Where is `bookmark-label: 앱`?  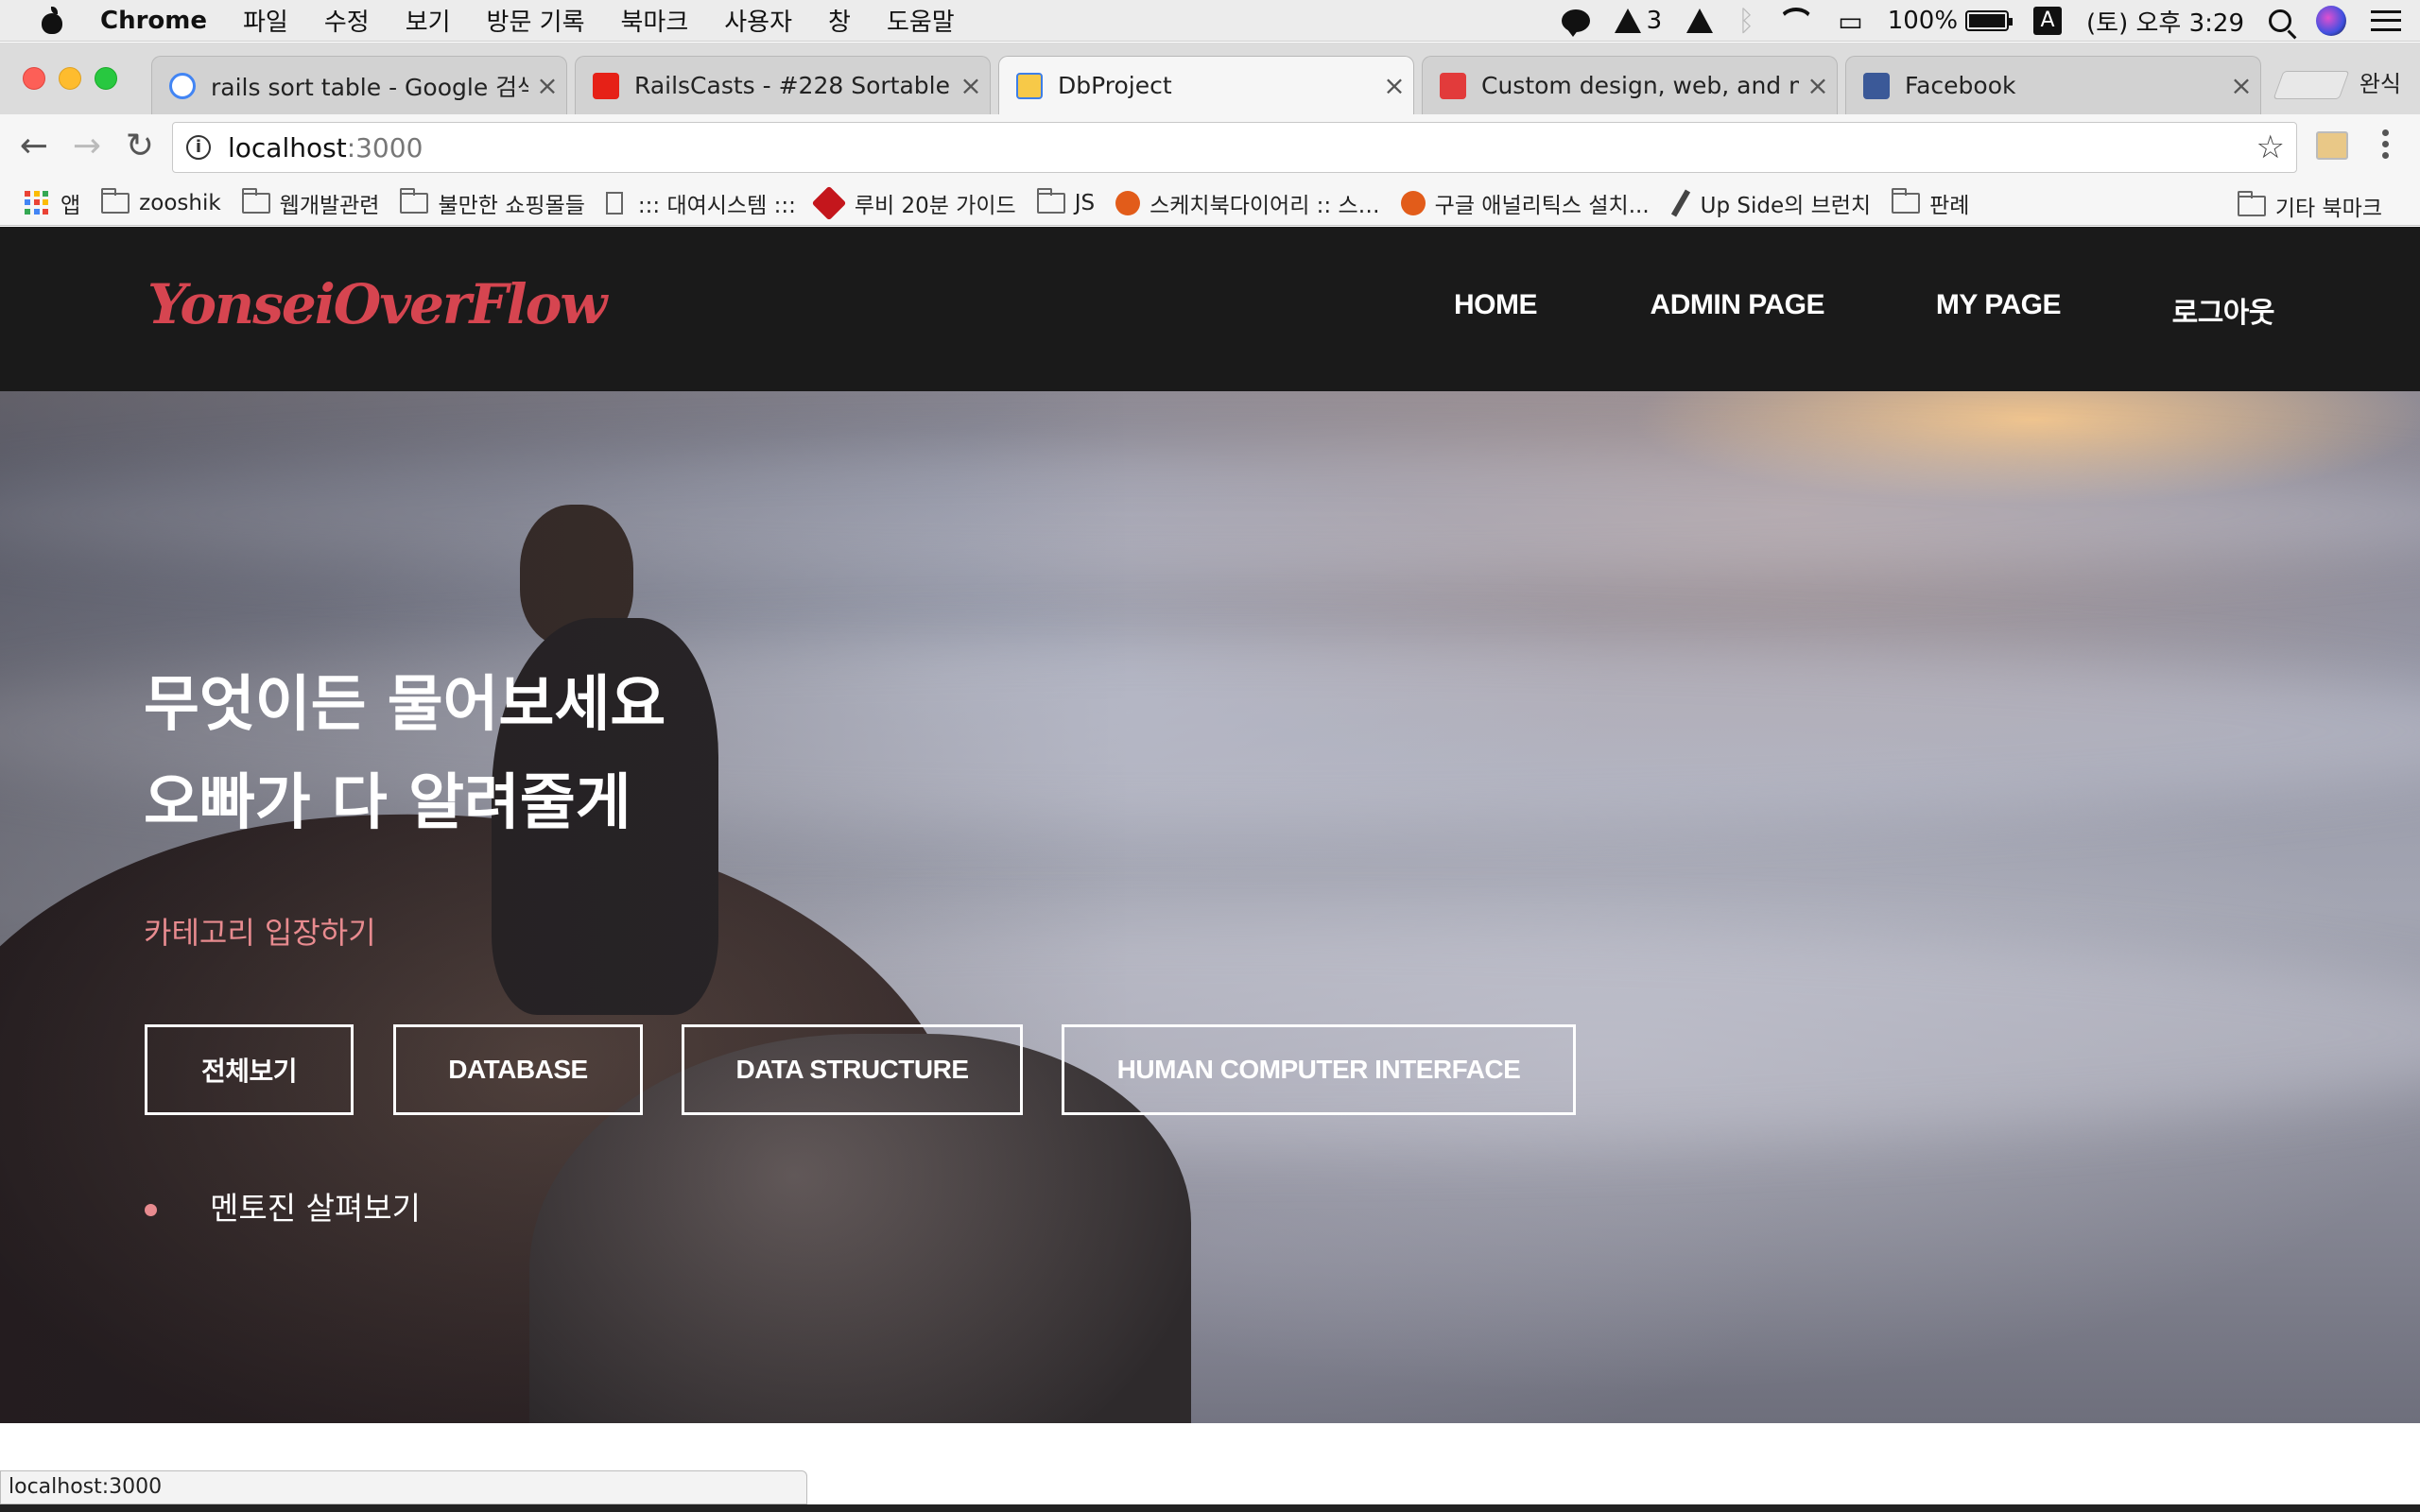 bookmark-label: 앱 is located at coordinates (70, 205).